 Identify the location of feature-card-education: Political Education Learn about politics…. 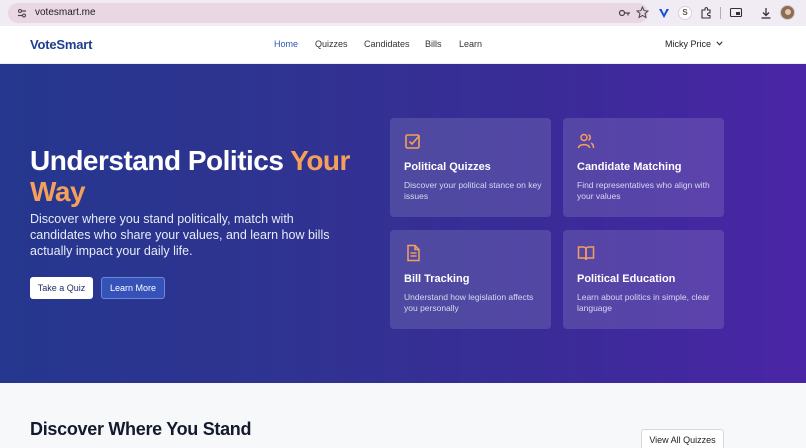
(643, 279).